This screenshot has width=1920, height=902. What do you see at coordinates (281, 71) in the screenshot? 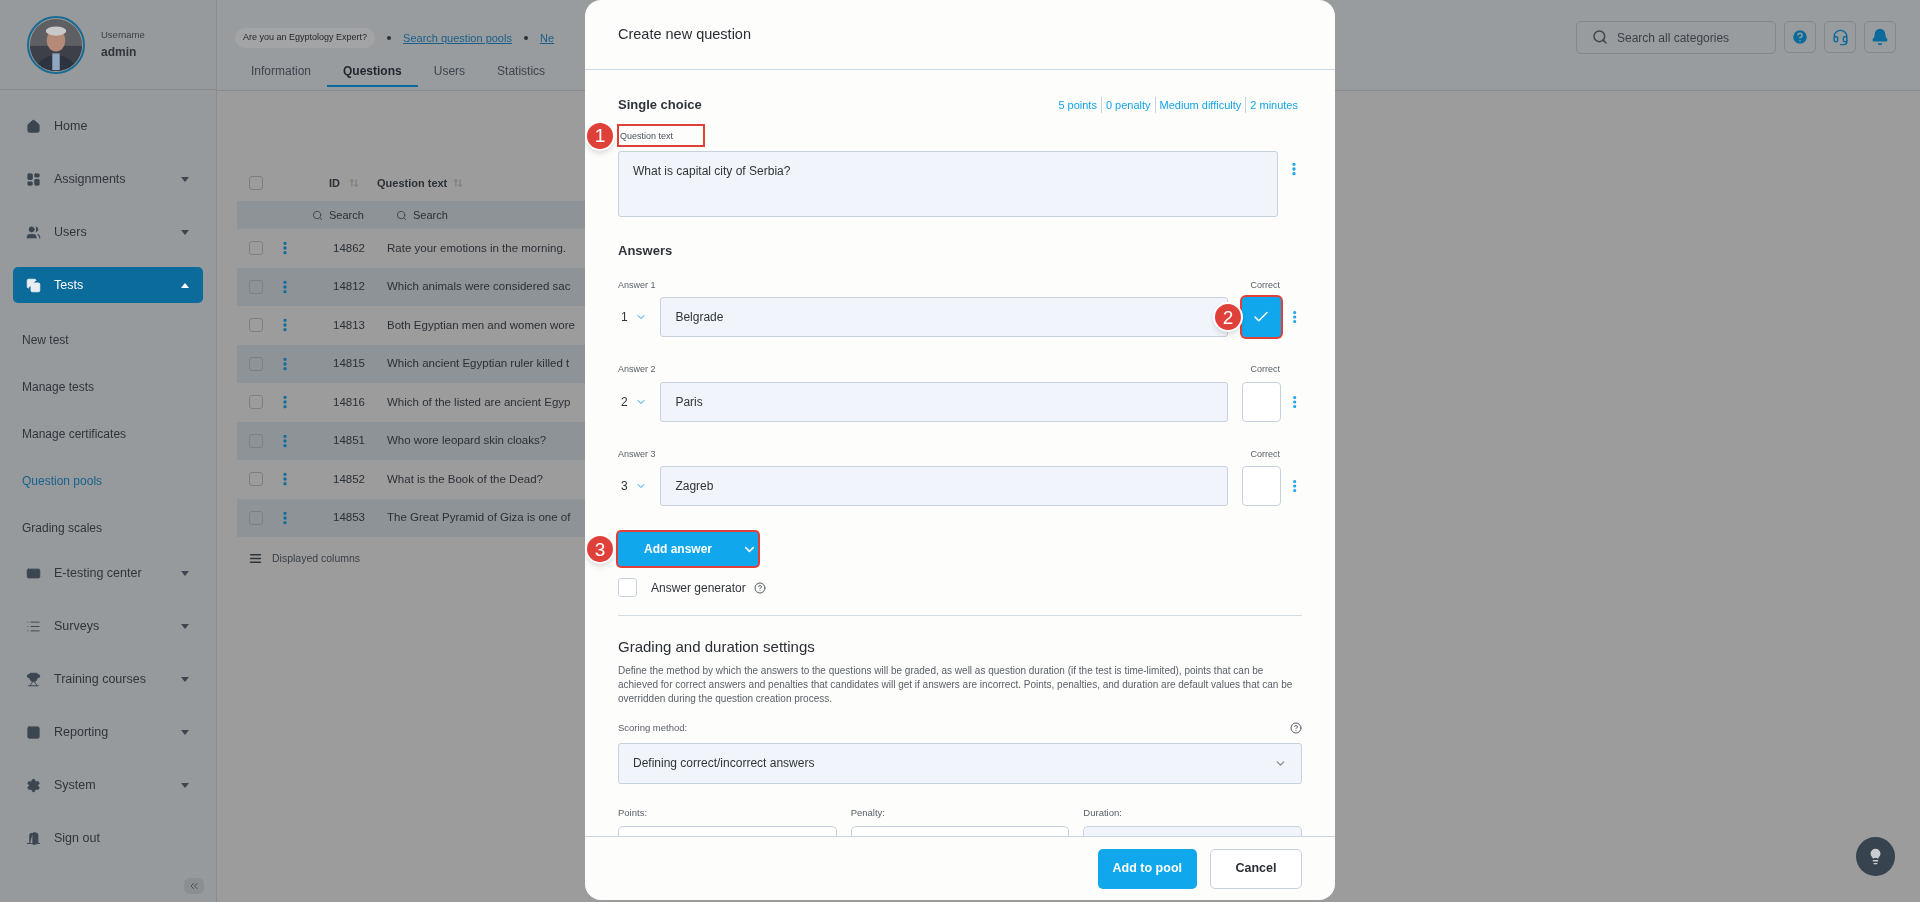
I see `tab: Information` at bounding box center [281, 71].